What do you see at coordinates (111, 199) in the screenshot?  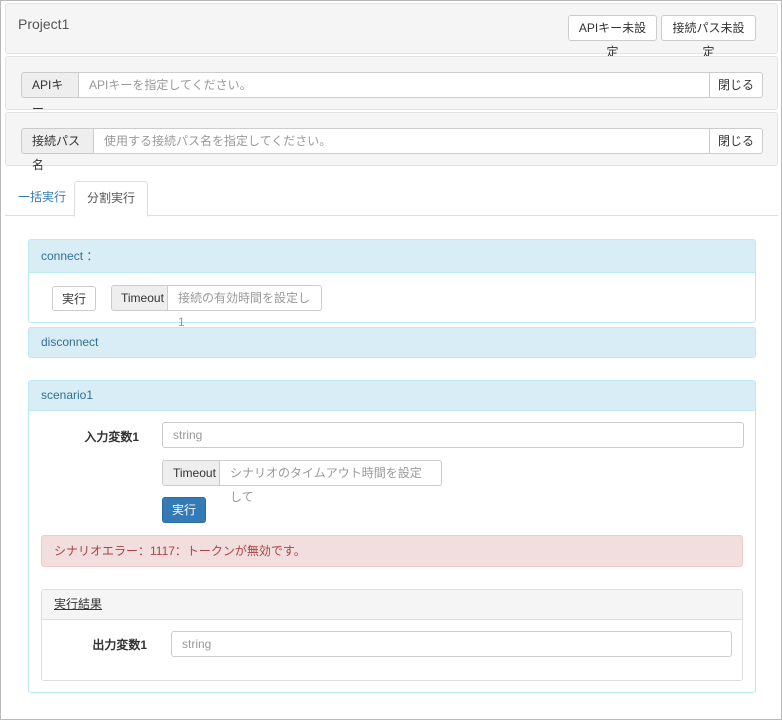 I see `tab-split-execution: 分割実行` at bounding box center [111, 199].